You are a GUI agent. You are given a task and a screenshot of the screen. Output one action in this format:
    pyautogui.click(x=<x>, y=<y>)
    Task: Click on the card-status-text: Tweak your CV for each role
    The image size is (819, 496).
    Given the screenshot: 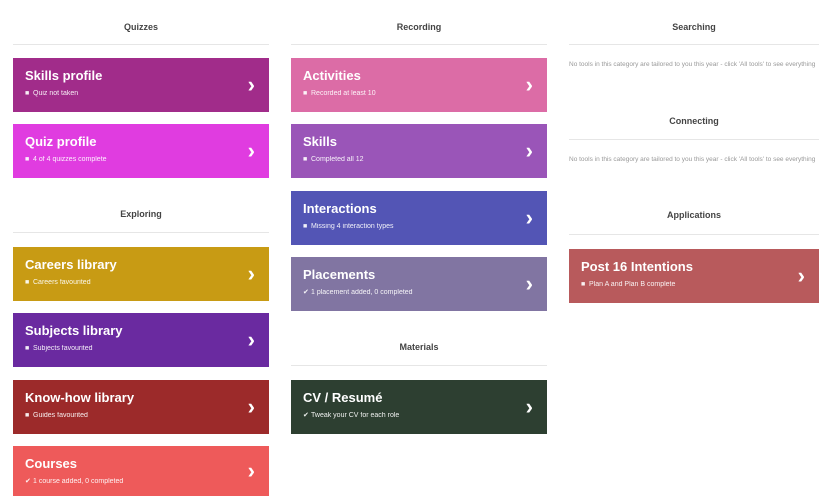 What is the action you would take?
    pyautogui.click(x=355, y=415)
    